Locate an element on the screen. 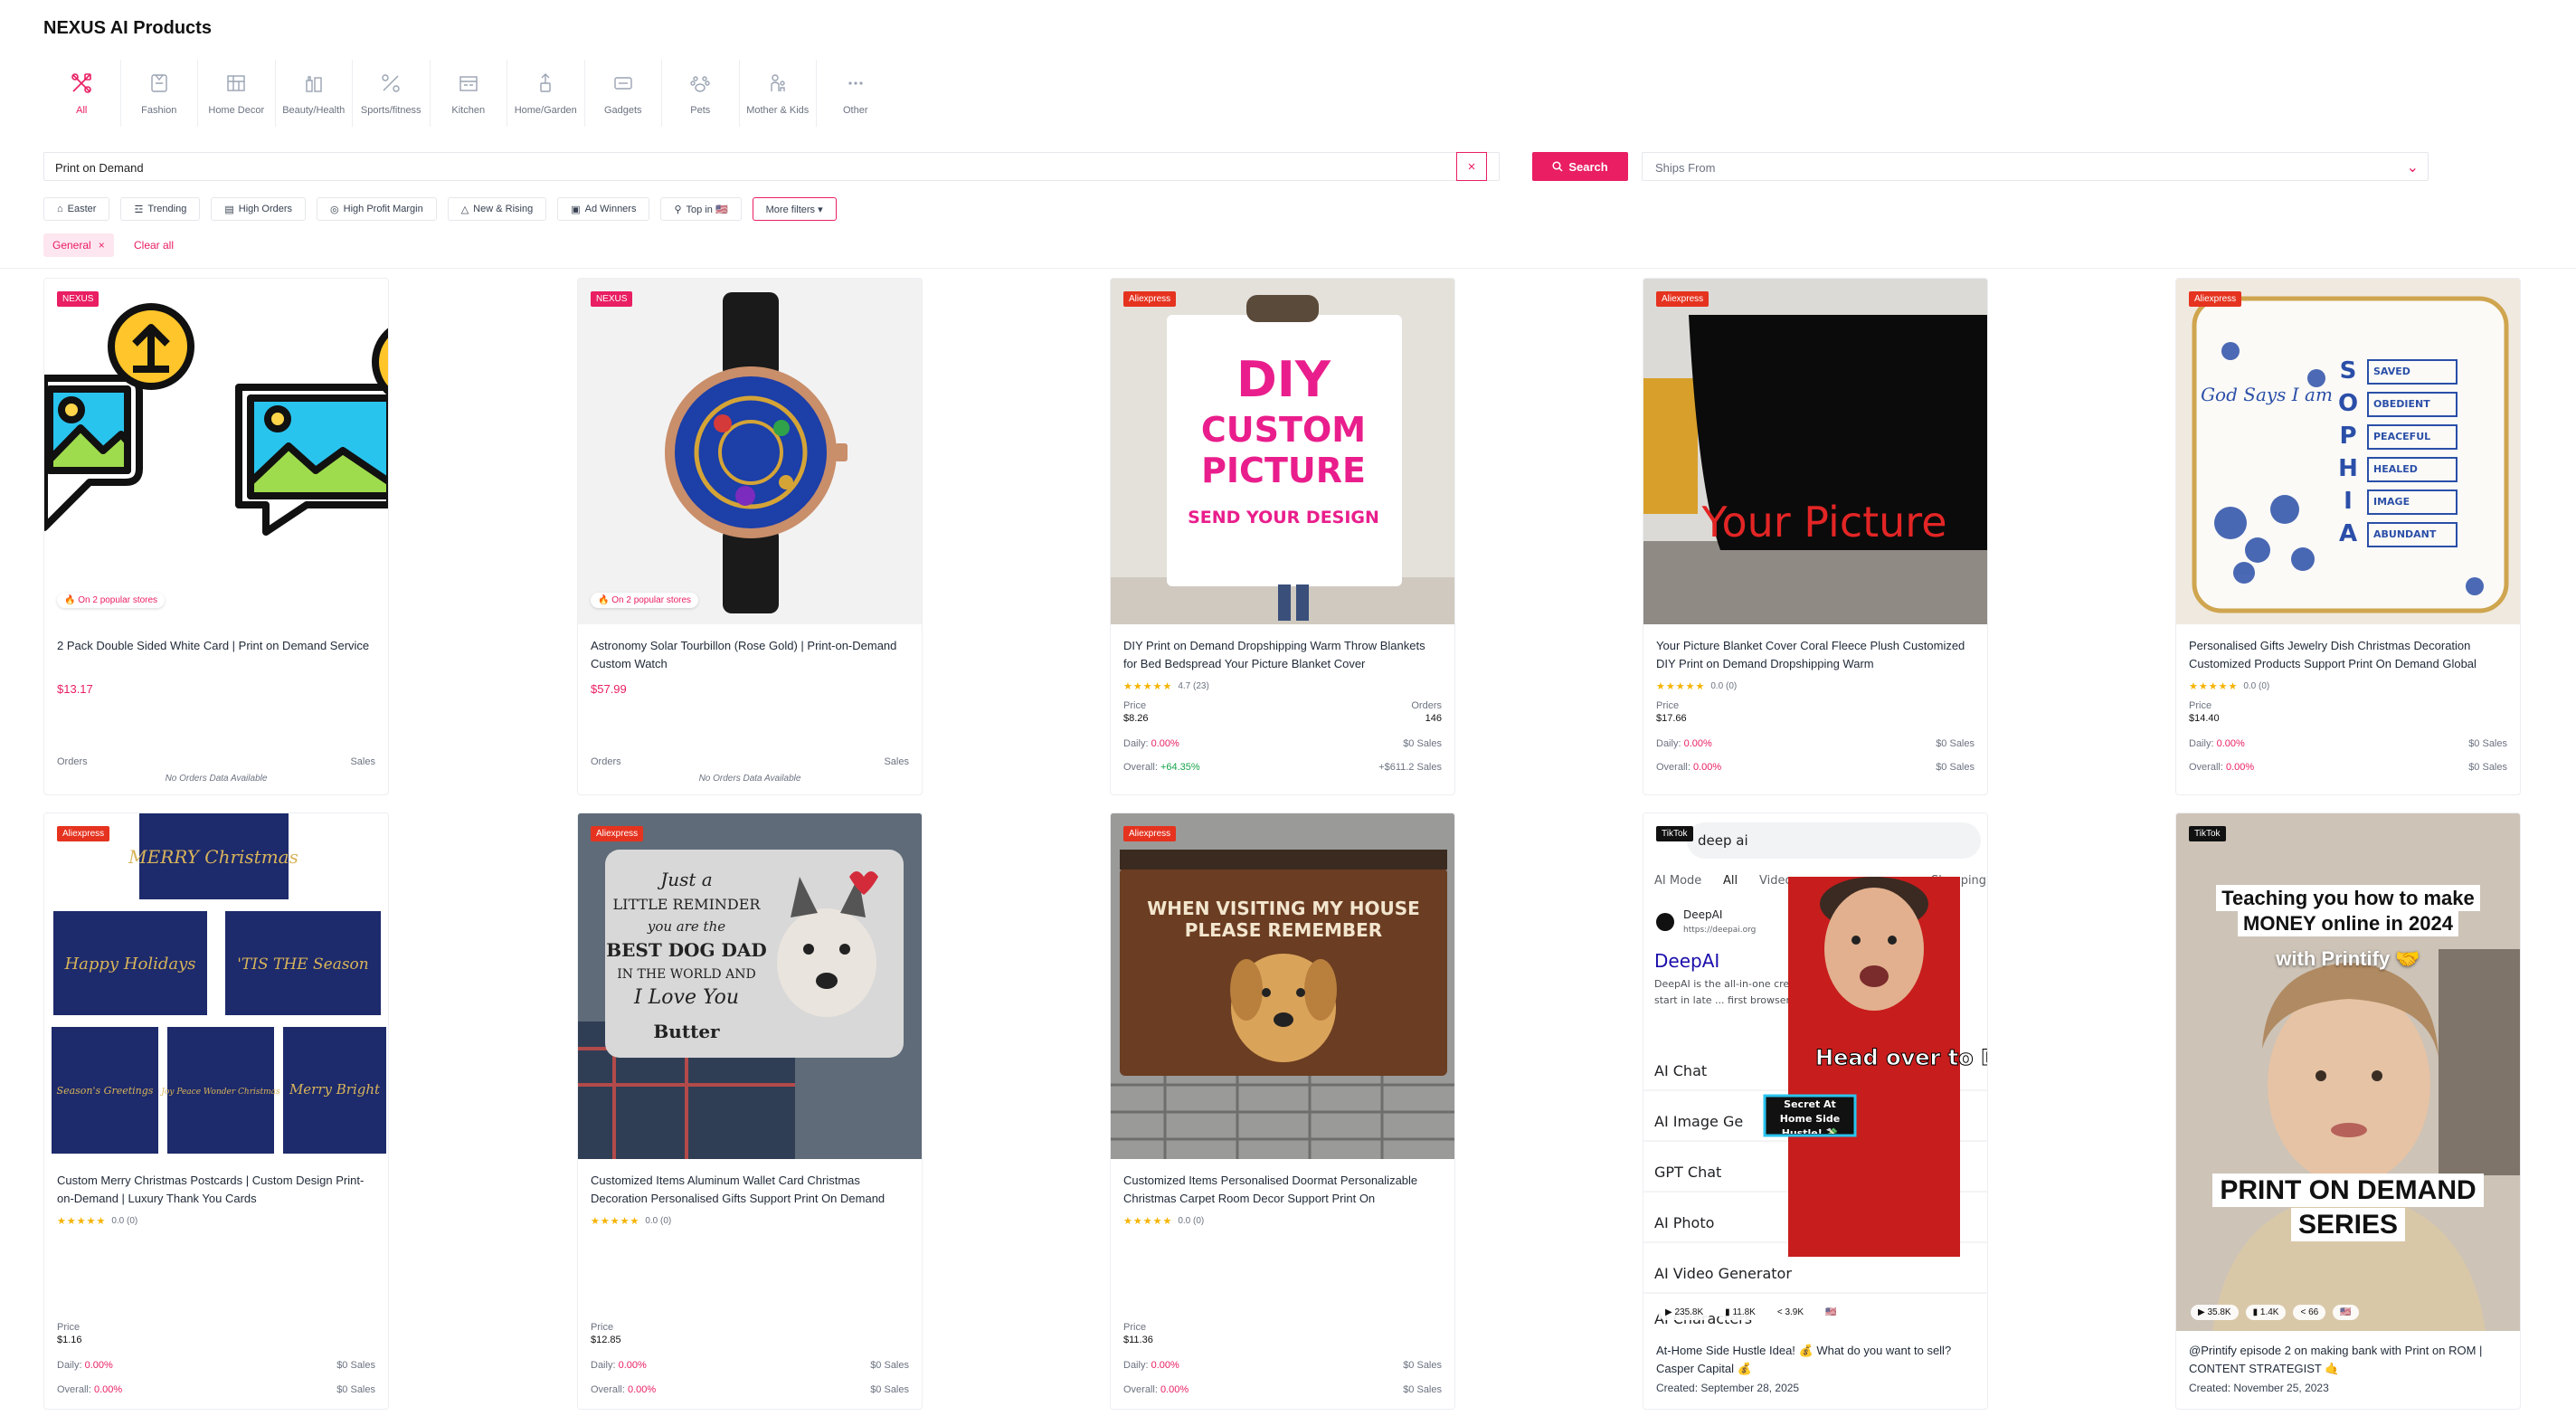 The height and width of the screenshot is (1416, 2576). category-label: Fashion is located at coordinates (159, 110).